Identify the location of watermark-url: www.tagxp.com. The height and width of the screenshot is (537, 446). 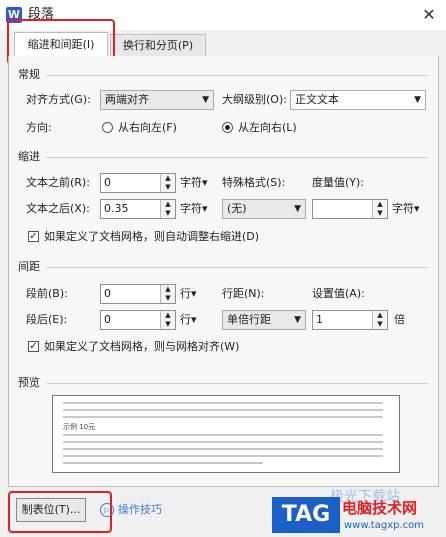
(384, 525).